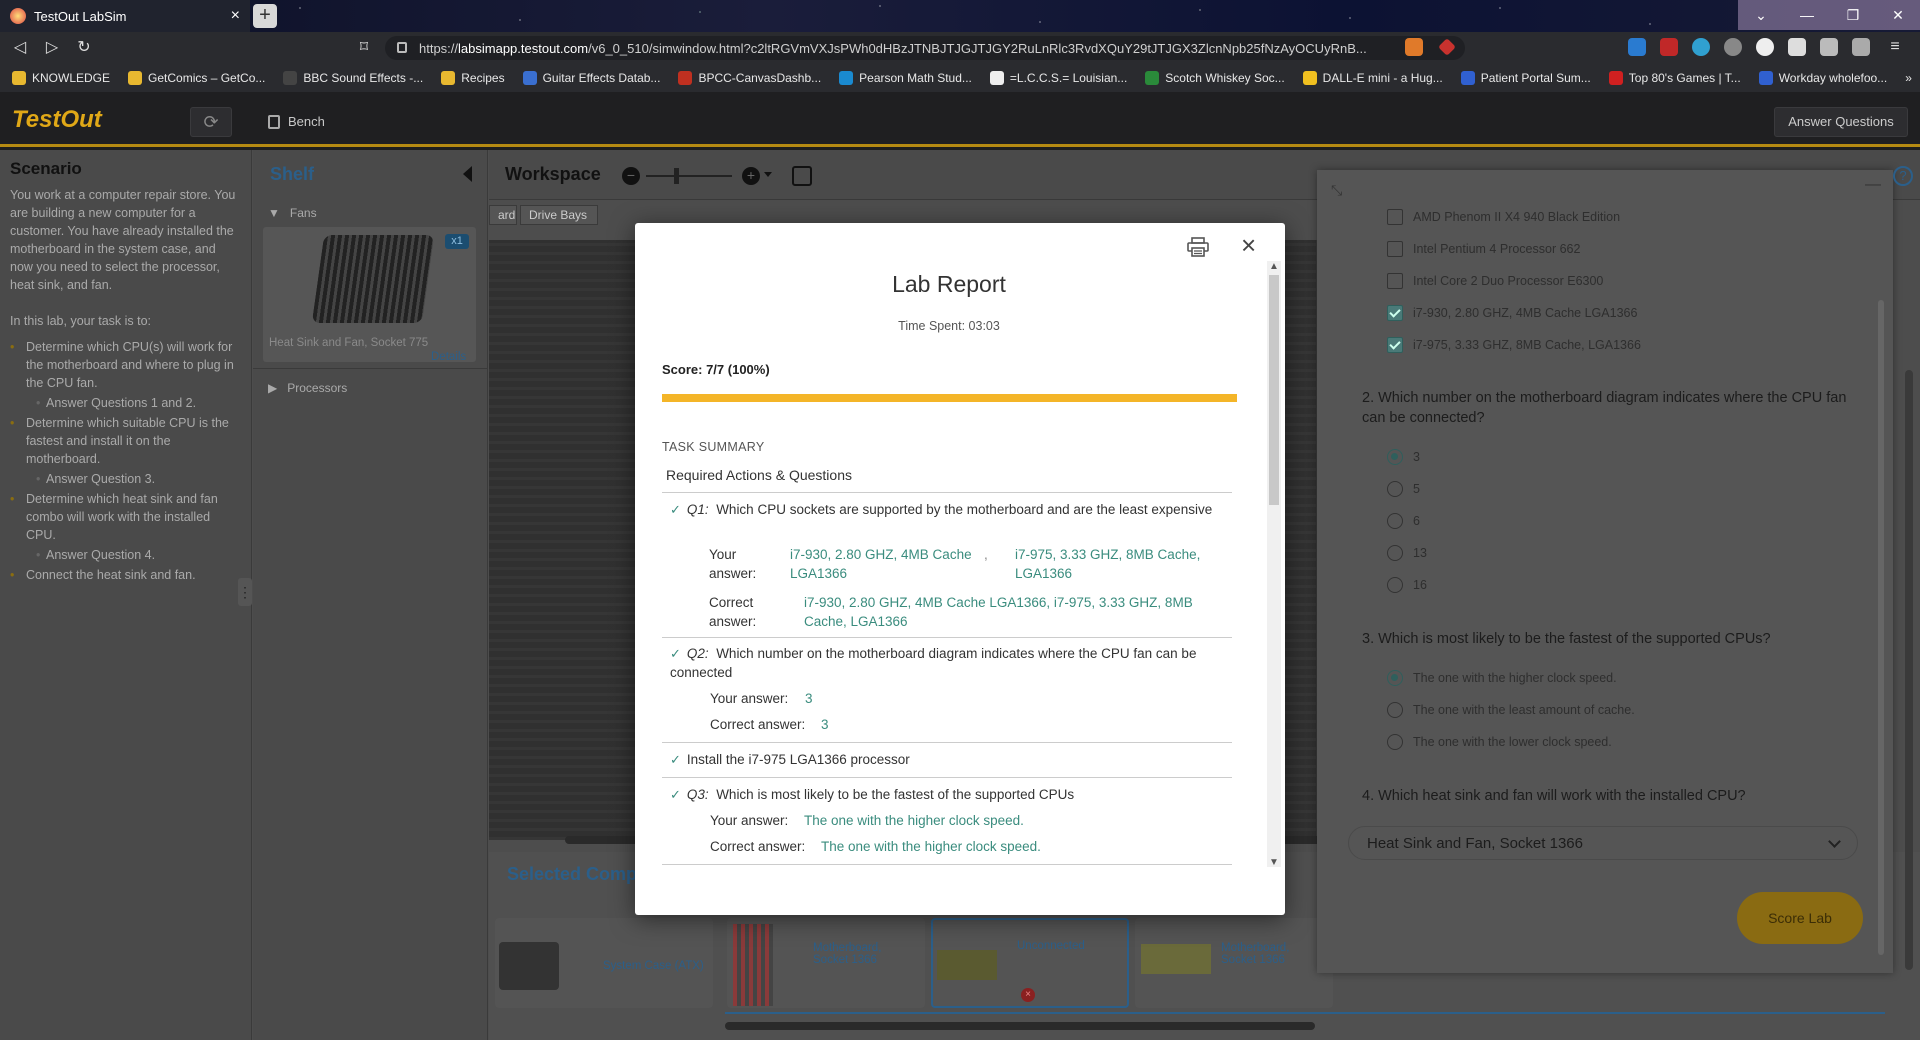  I want to click on minimize-icon: —, so click(1807, 15).